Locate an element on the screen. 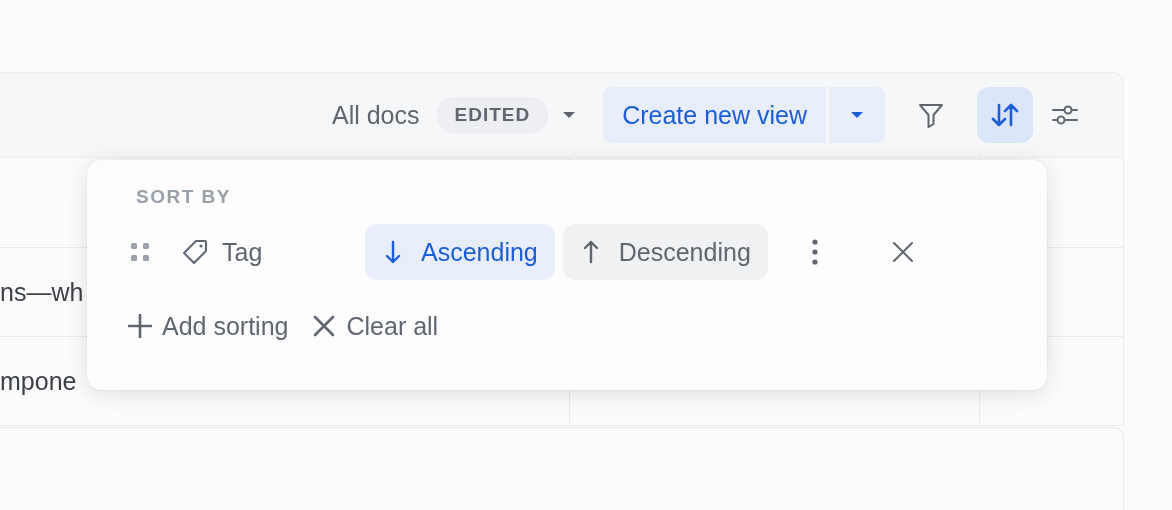 This screenshot has height=510, width=1172. plus-icon is located at coordinates (140, 326).